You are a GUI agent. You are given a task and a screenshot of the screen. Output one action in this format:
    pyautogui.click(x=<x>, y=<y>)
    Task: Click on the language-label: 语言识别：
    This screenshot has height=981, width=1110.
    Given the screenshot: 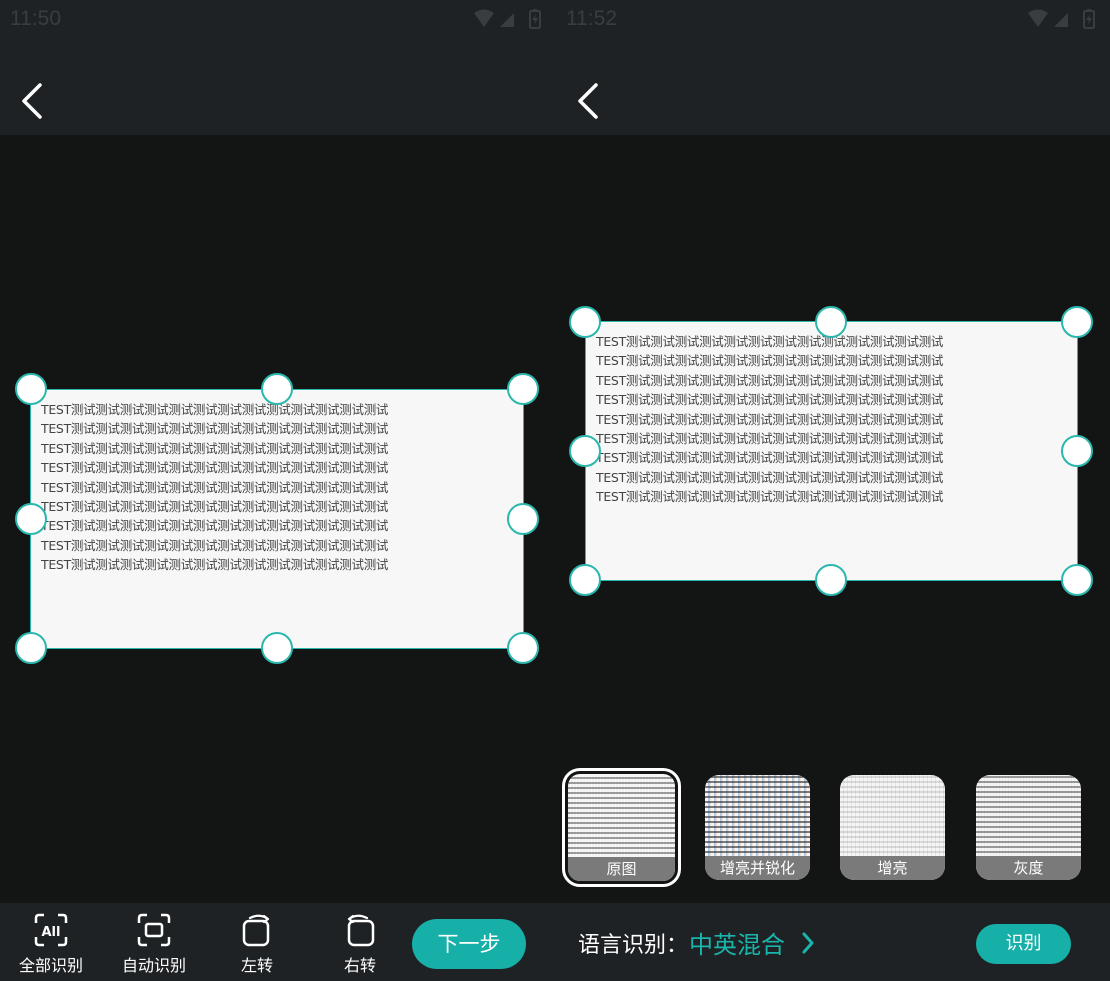 What is the action you would take?
    pyautogui.click(x=633, y=945)
    